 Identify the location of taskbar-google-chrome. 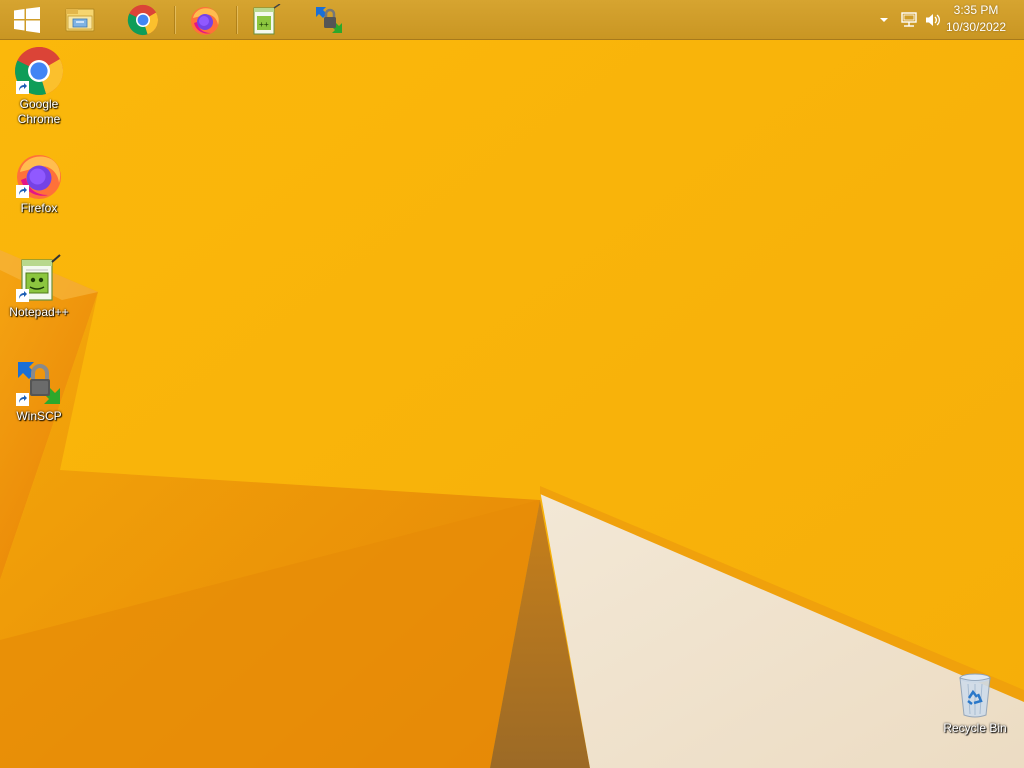
(143, 20).